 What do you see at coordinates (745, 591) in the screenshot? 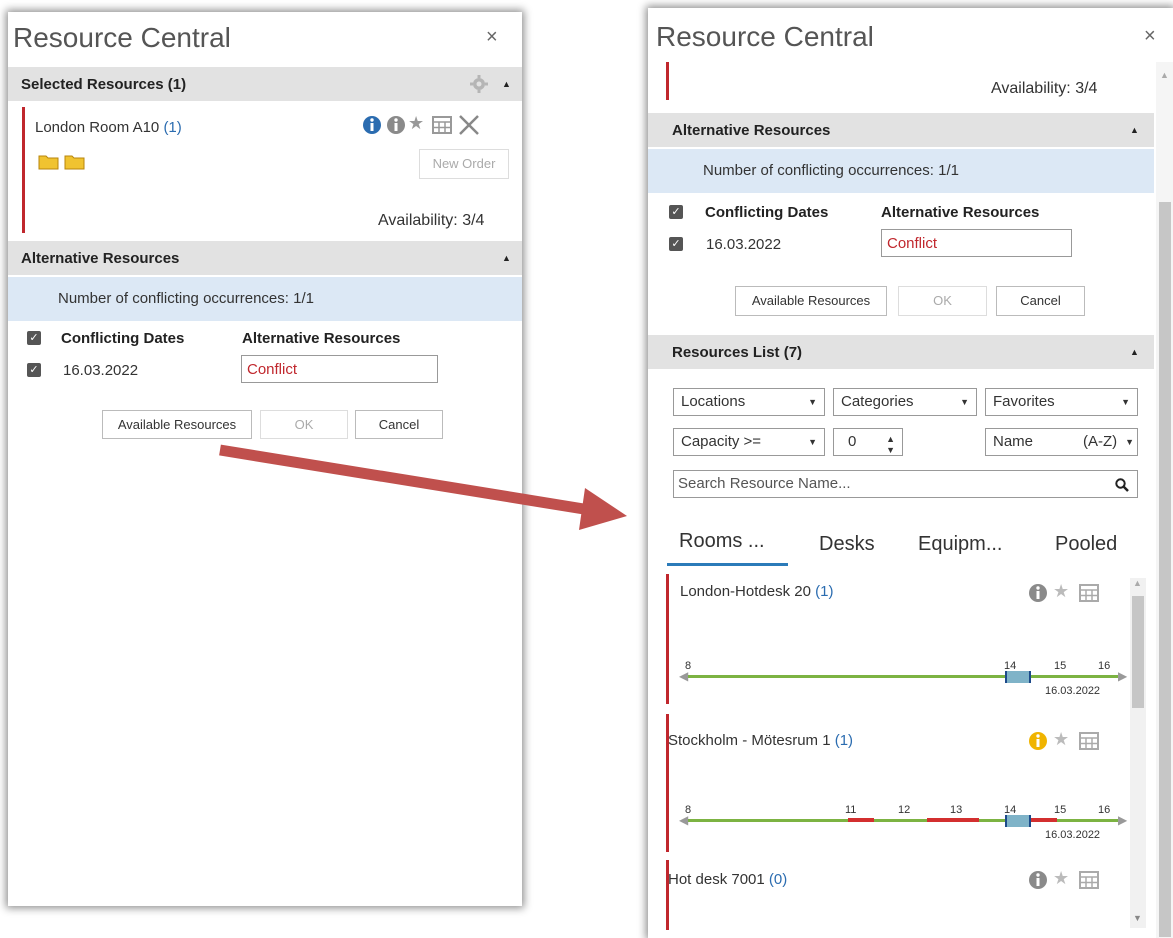
I see `resource-name: London-Hotdesk 20` at bounding box center [745, 591].